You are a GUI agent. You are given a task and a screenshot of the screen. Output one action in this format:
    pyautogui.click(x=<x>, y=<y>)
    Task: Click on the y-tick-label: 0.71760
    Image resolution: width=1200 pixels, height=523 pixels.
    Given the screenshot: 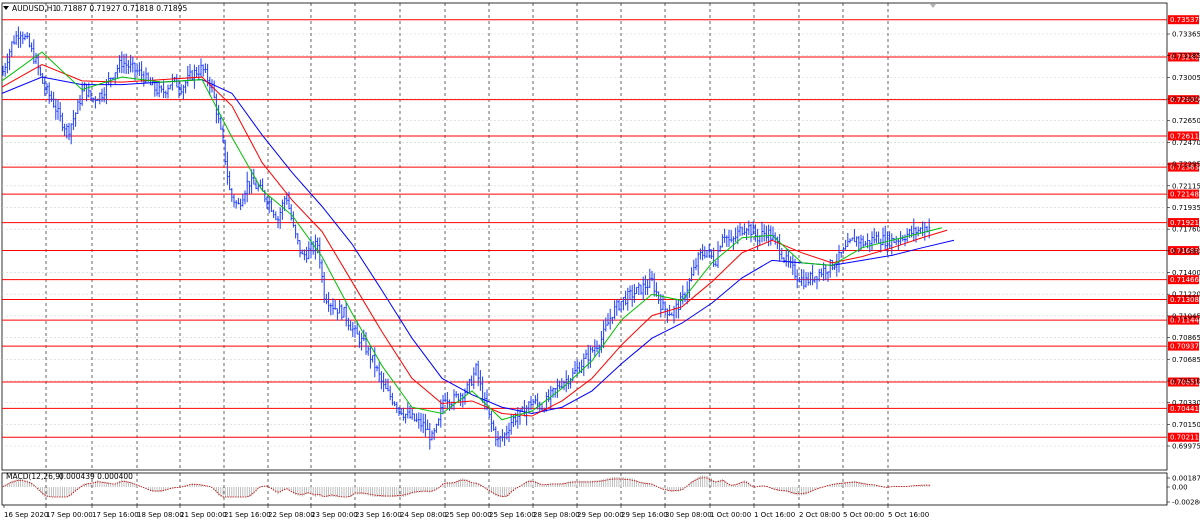 What is the action you would take?
    pyautogui.click(x=1186, y=230)
    